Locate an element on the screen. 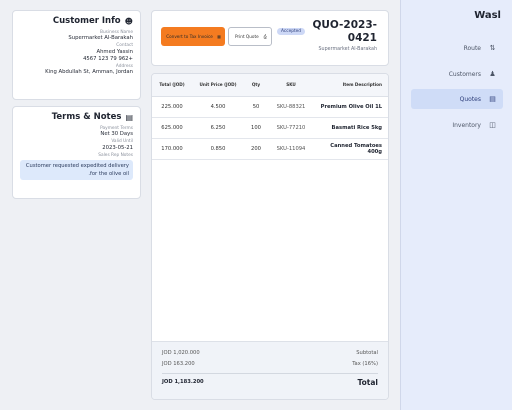 This screenshot has width=512, height=410. subtotal-label: Subtotal is located at coordinates (367, 353).